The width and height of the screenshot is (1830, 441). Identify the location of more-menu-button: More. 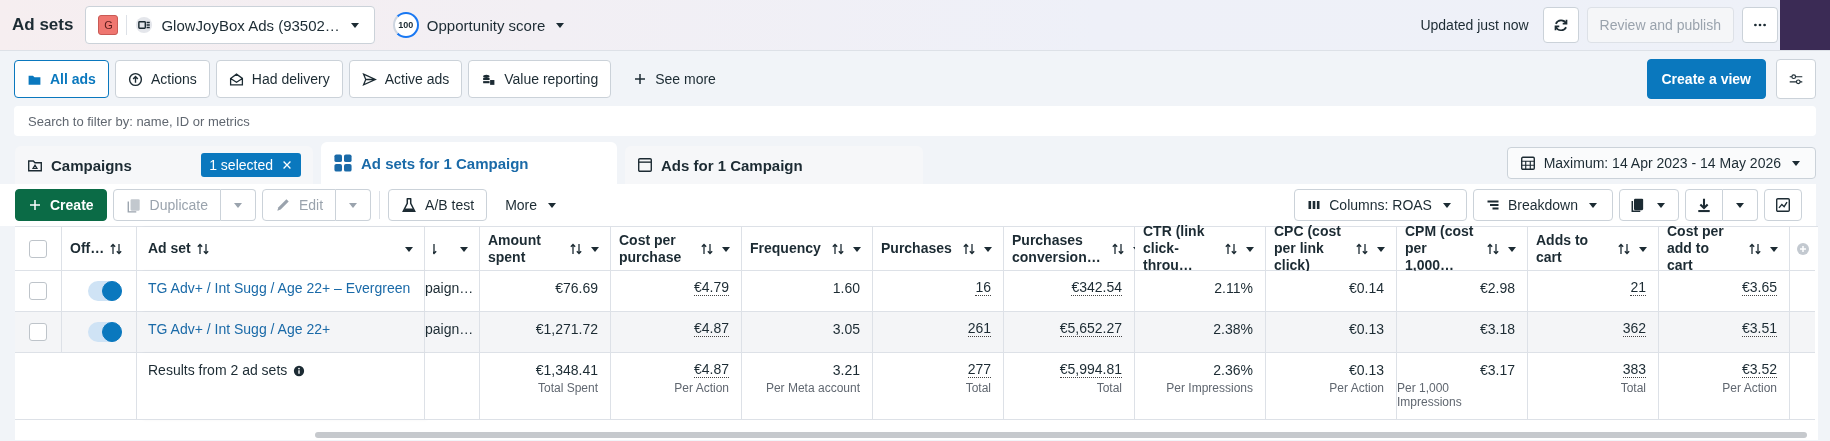
(532, 205).